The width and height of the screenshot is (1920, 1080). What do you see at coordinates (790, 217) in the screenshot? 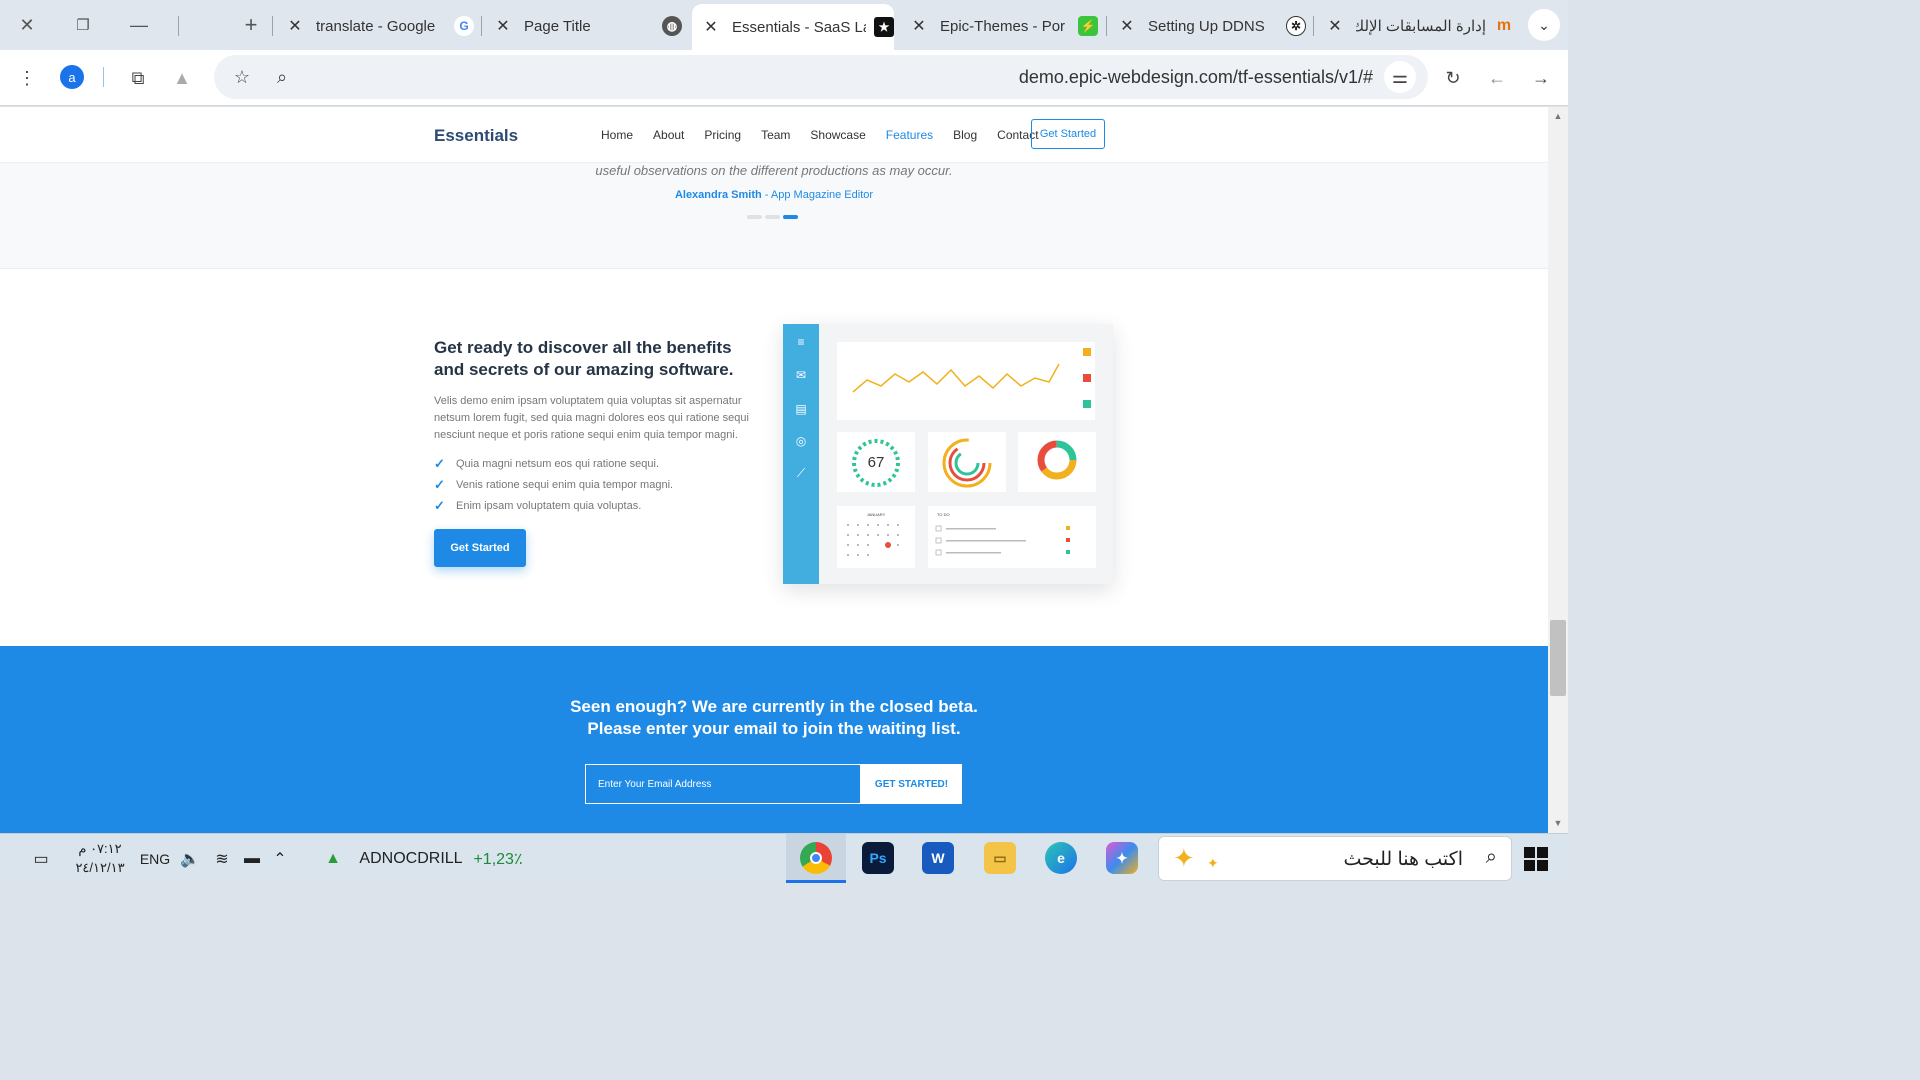
I see `carousel-dot-active` at bounding box center [790, 217].